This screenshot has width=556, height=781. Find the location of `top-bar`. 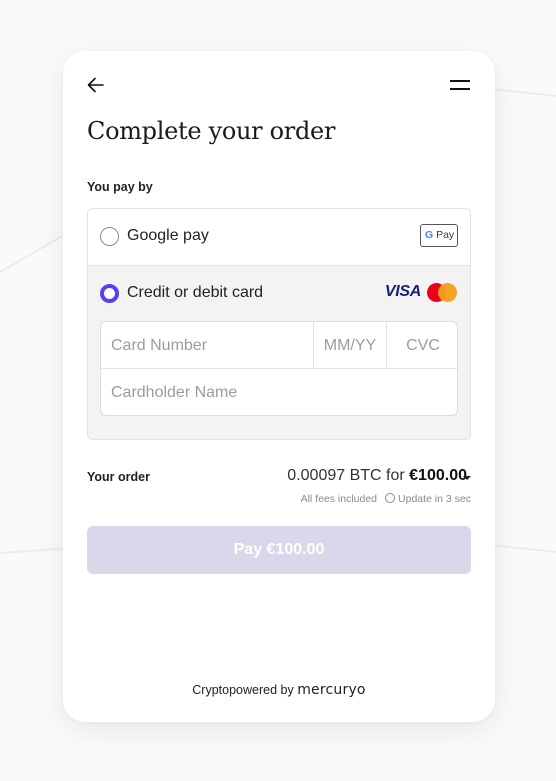

top-bar is located at coordinates (279, 86).